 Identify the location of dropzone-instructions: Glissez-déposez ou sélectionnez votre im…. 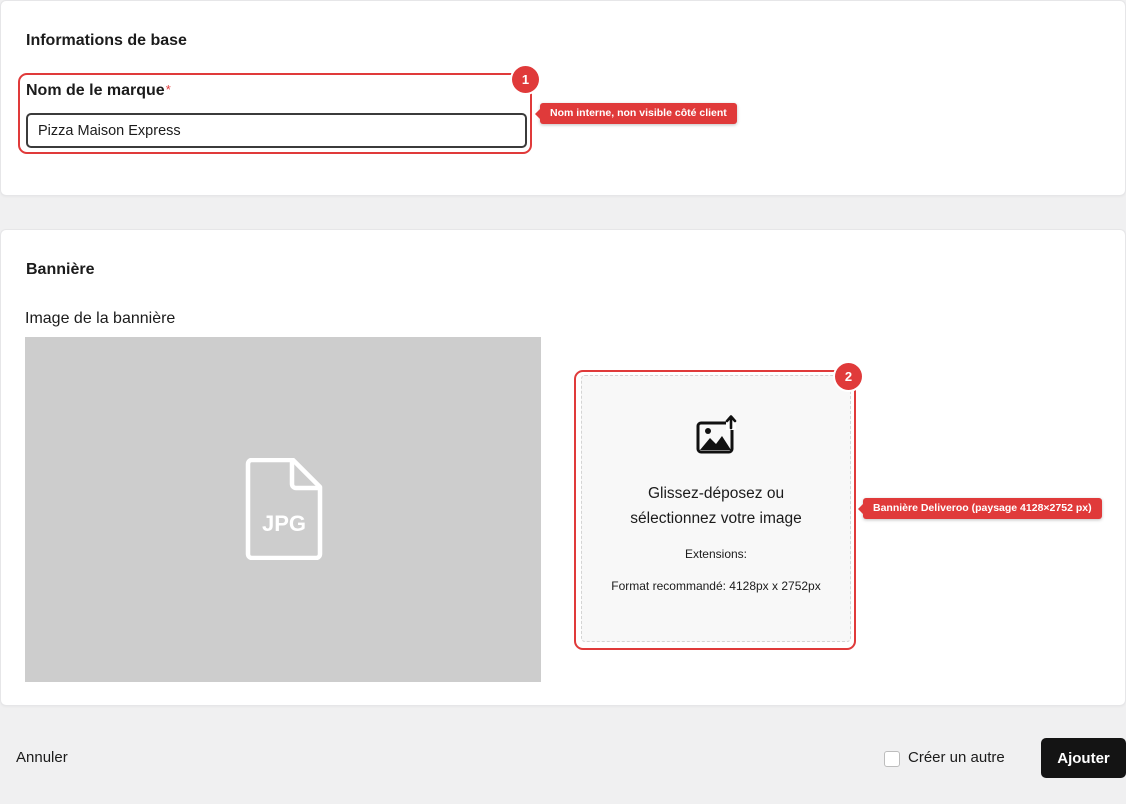
(716, 506).